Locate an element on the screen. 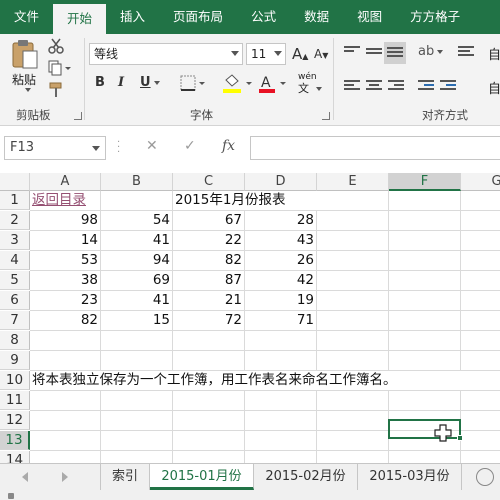 The width and height of the screenshot is (500, 500). merge-partial-label: 自 is located at coordinates (494, 87).